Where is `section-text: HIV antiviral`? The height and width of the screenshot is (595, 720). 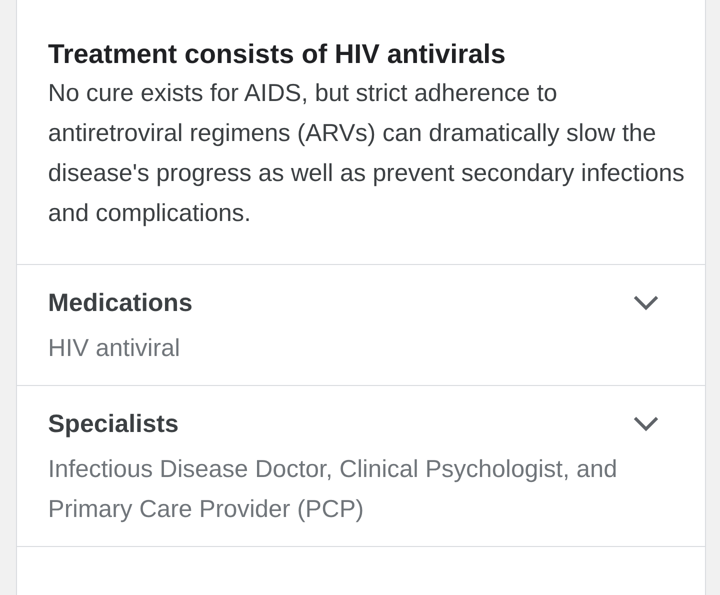 section-text: HIV antiviral is located at coordinates (115, 349).